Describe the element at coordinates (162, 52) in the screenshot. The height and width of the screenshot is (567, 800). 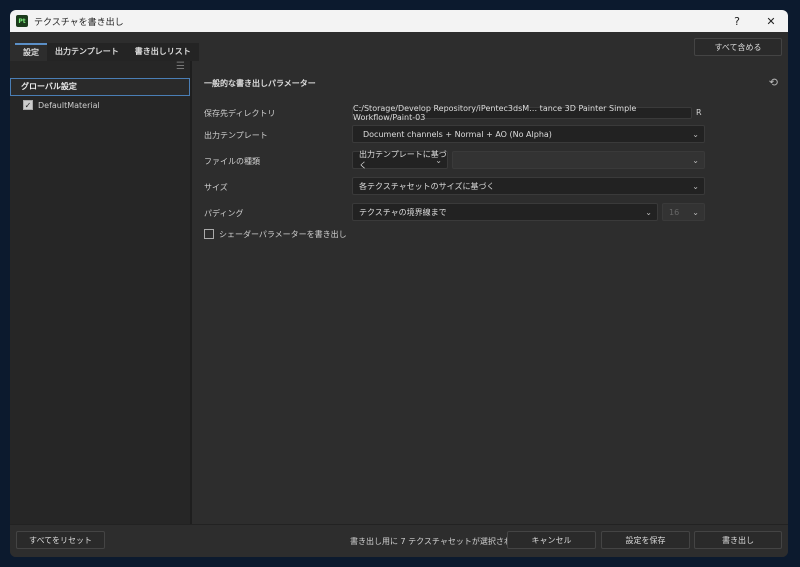
I see `tab-export-list: 書き出しリスト` at that location.